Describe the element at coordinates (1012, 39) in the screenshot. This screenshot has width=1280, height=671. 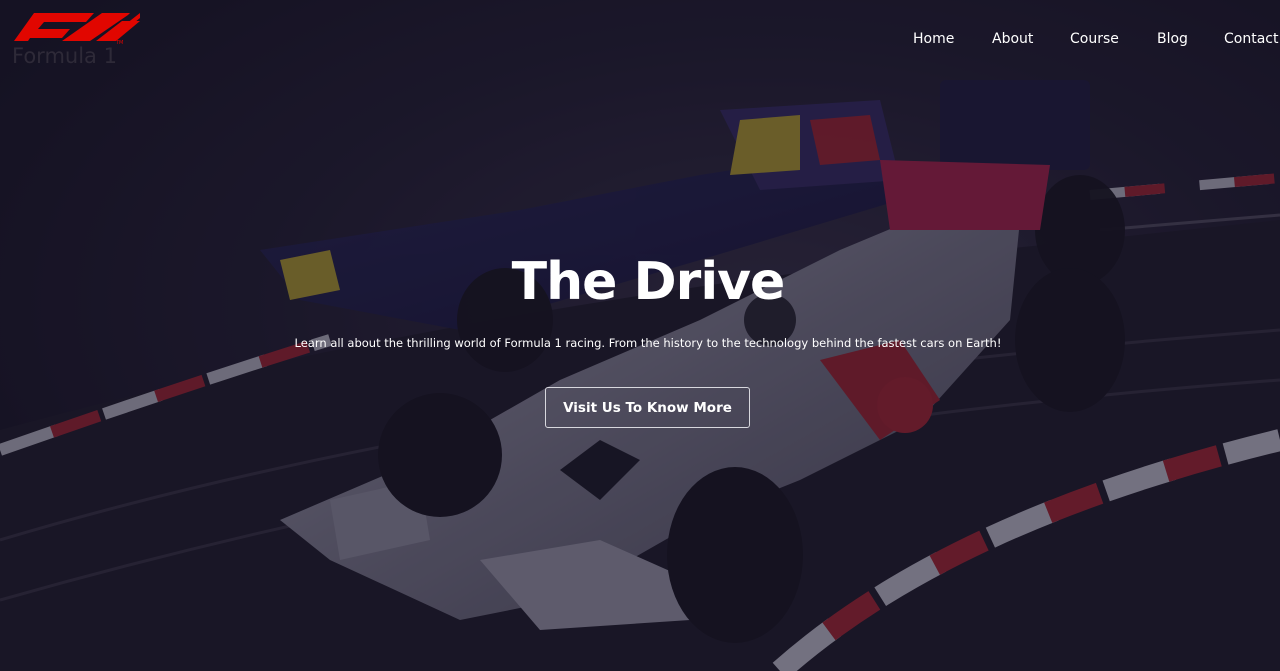
I see `nav-about-link: About` at that location.